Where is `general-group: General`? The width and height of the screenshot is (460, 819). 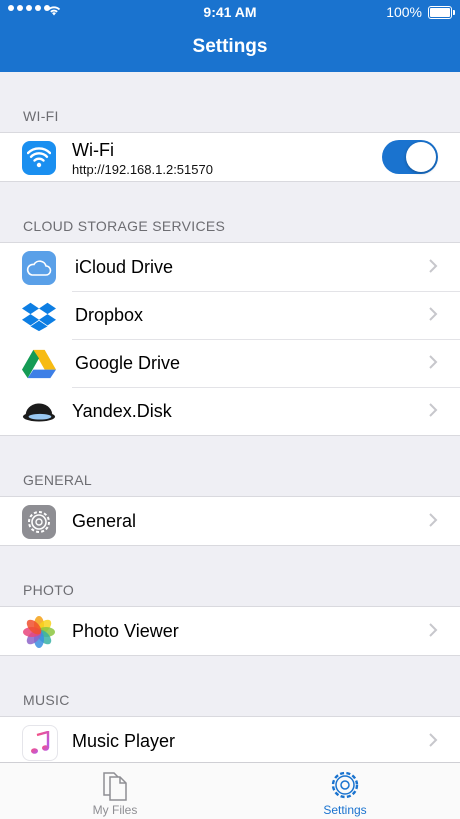 general-group: General is located at coordinates (230, 521).